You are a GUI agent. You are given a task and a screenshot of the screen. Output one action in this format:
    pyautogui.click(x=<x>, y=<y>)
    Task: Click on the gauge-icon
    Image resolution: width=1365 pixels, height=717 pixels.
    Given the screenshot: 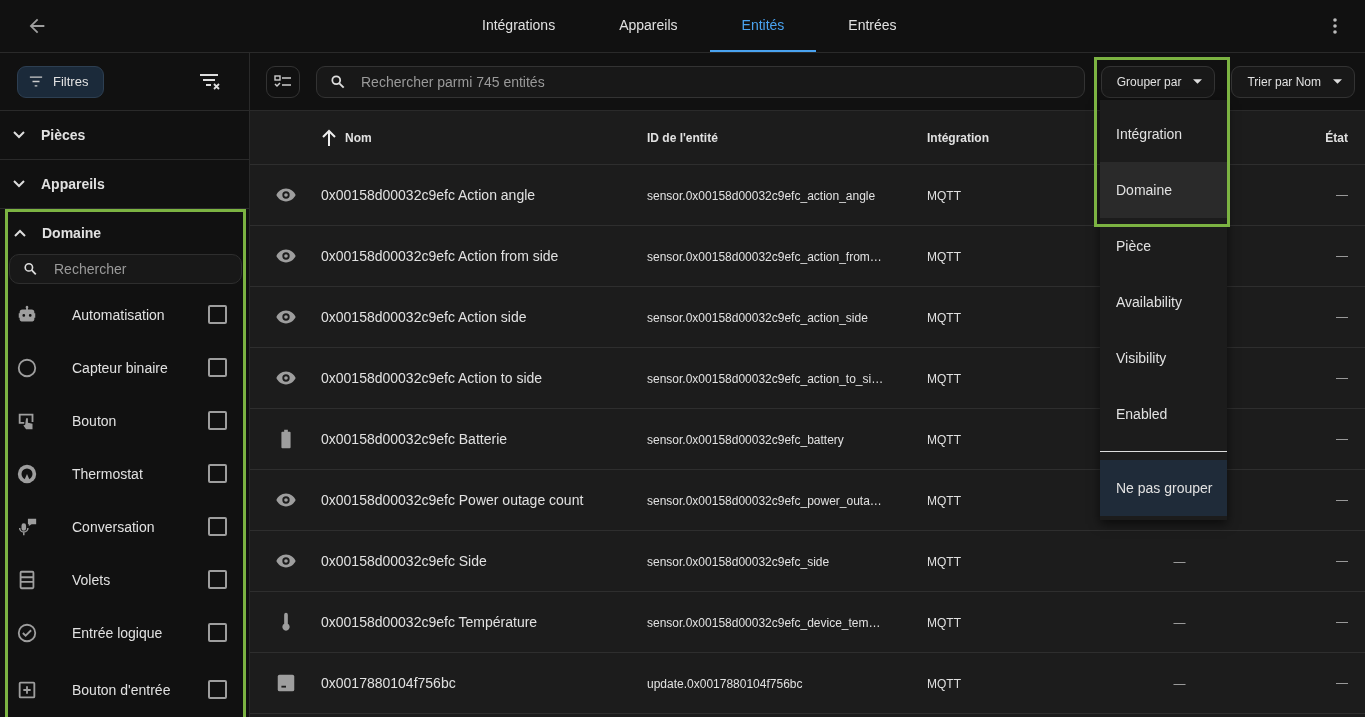 What is the action you would take?
    pyautogui.click(x=27, y=473)
    